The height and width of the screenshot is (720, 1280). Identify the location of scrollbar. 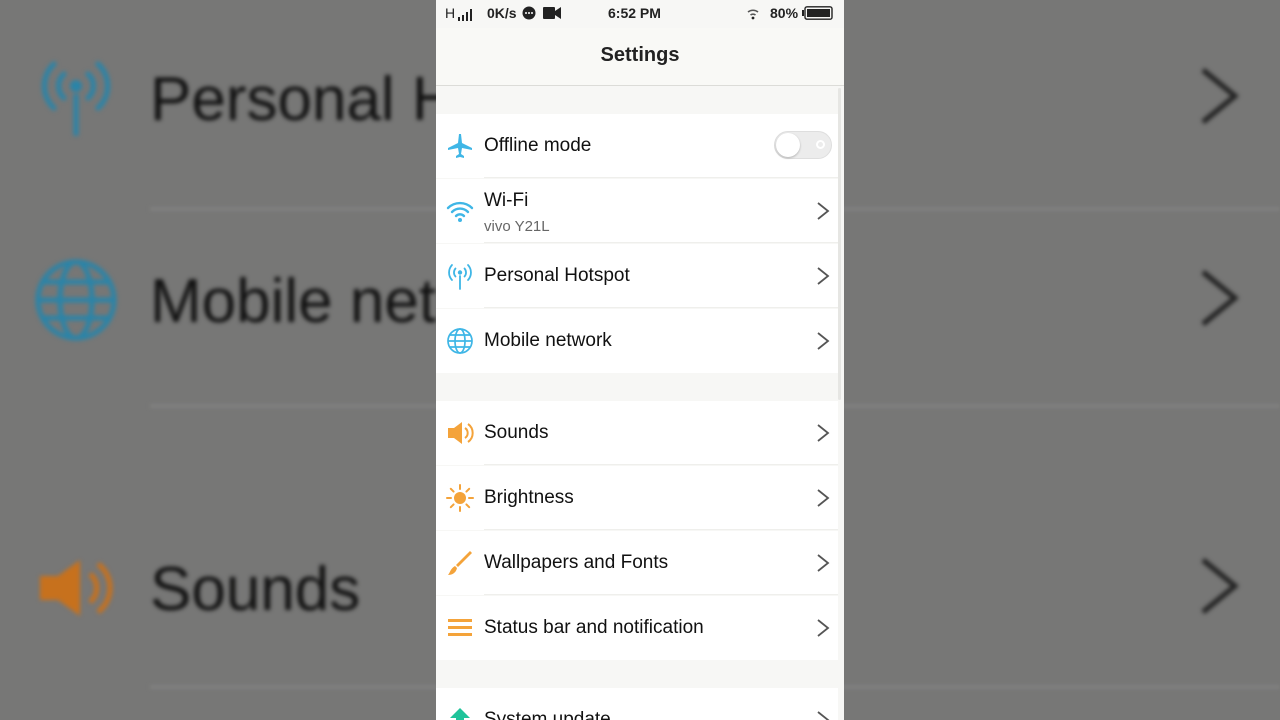
(839, 244).